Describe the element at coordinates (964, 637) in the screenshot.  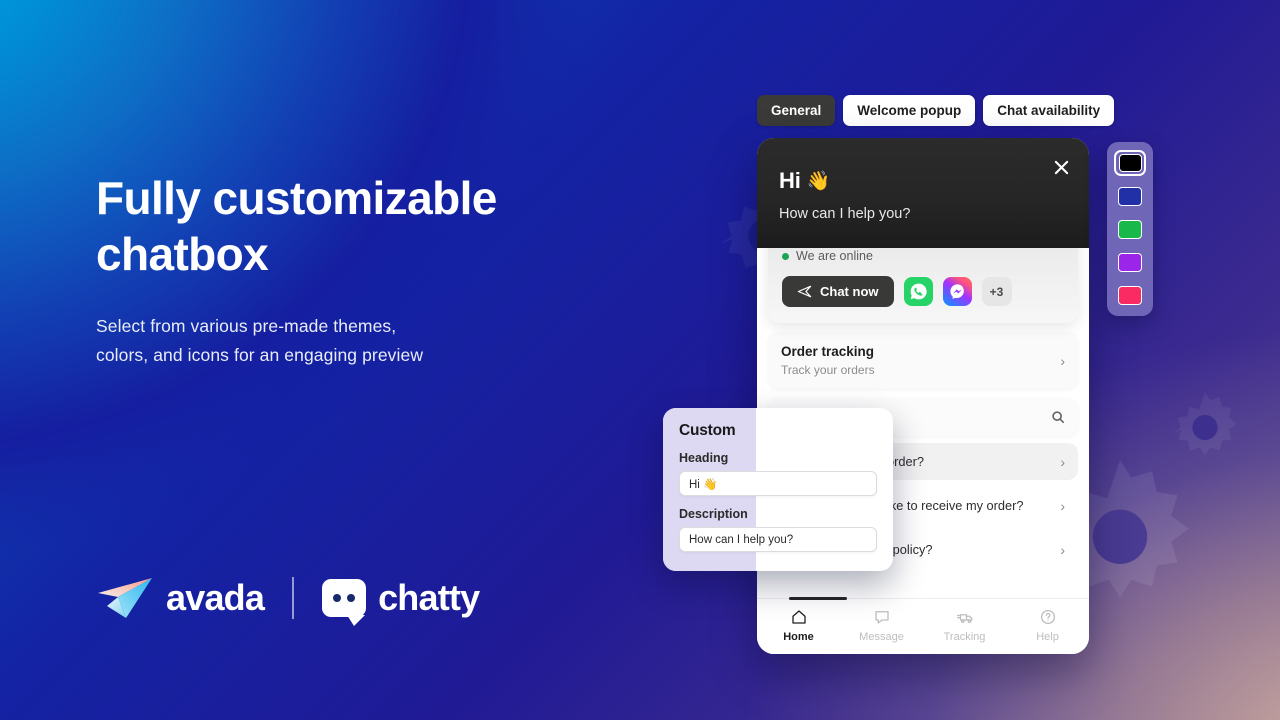
I see `nav-item-tracking-label: Tracking` at that location.